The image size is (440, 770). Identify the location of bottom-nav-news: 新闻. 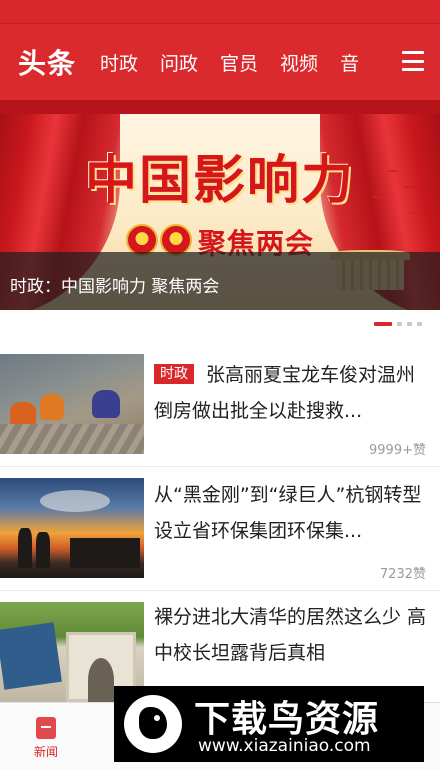
(46, 738).